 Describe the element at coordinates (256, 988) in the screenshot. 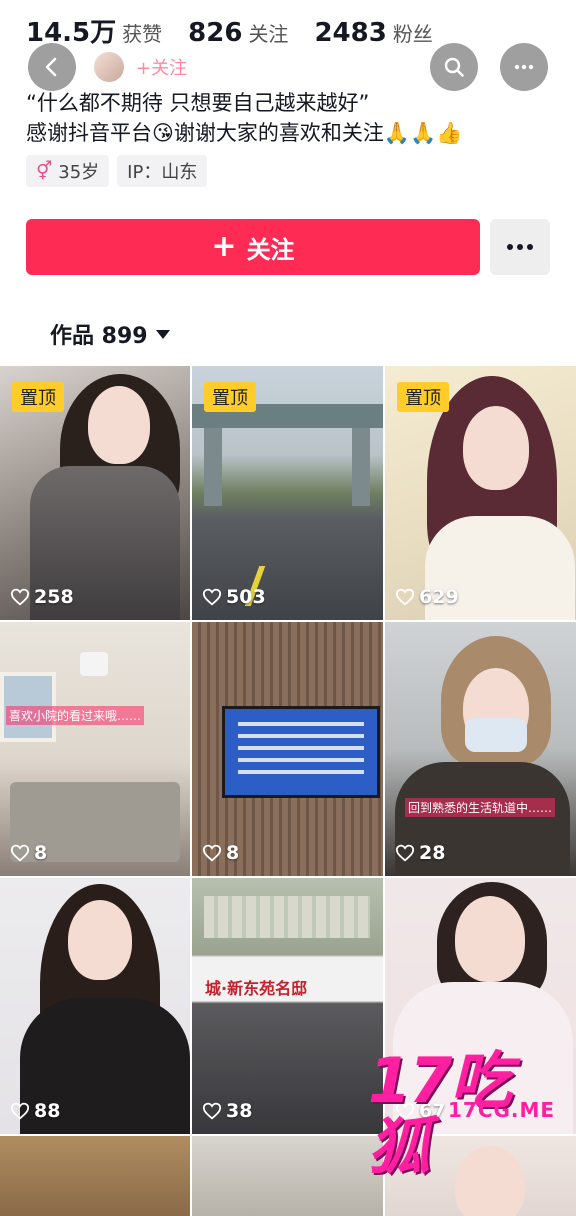

I see `video-caption: 城·新东苑名邸` at that location.